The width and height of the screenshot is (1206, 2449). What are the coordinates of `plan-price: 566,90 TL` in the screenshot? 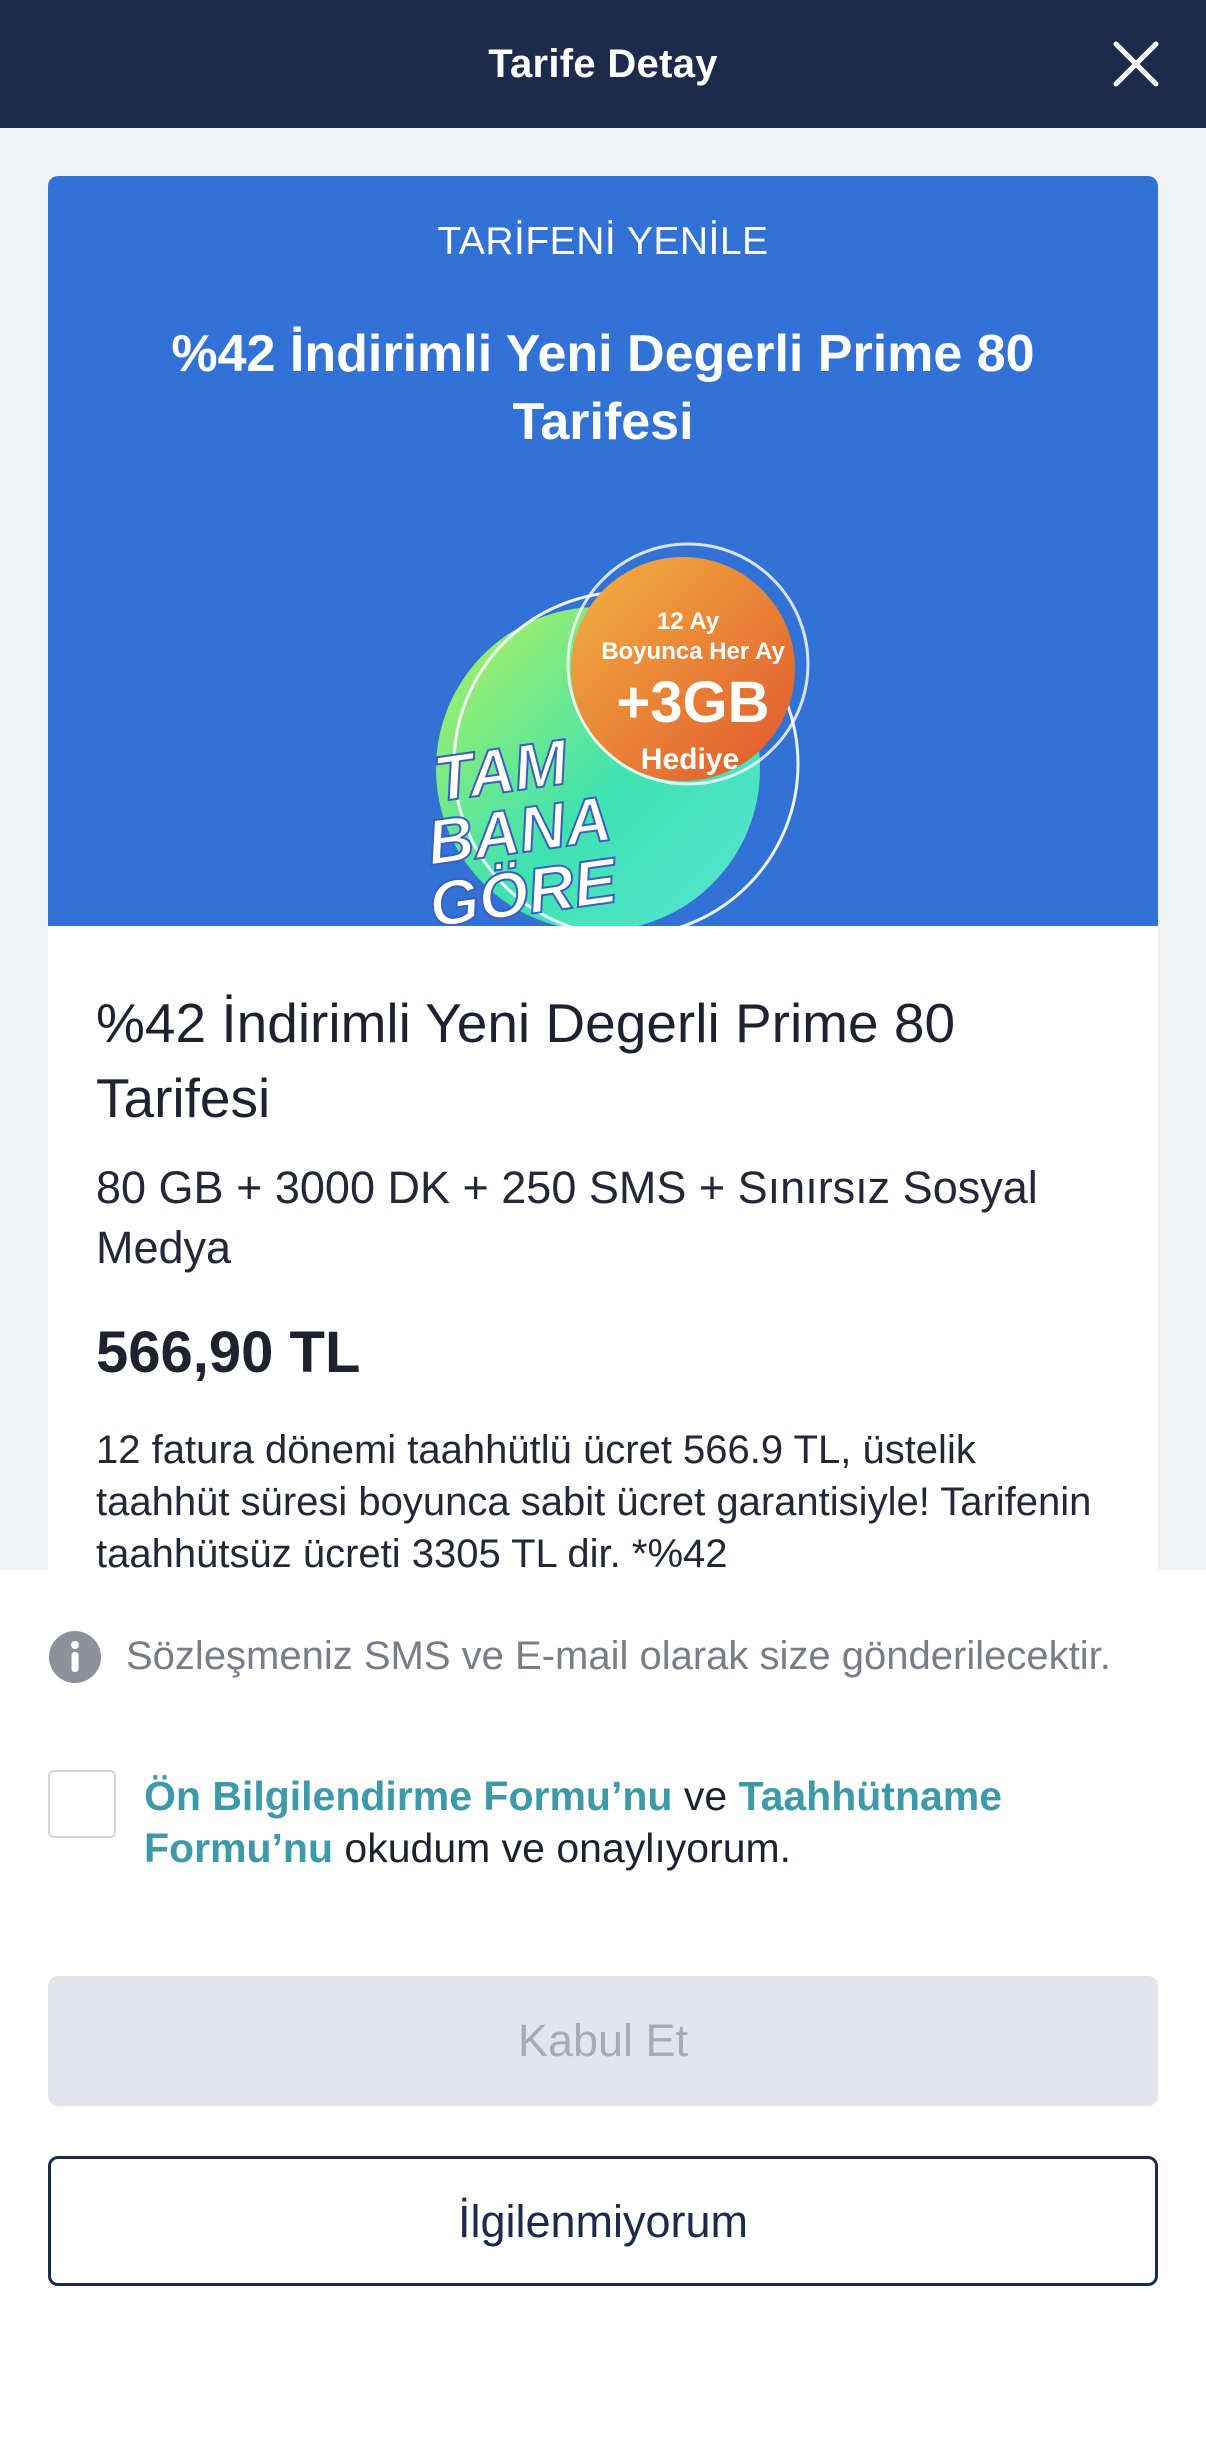 It's located at (228, 1352).